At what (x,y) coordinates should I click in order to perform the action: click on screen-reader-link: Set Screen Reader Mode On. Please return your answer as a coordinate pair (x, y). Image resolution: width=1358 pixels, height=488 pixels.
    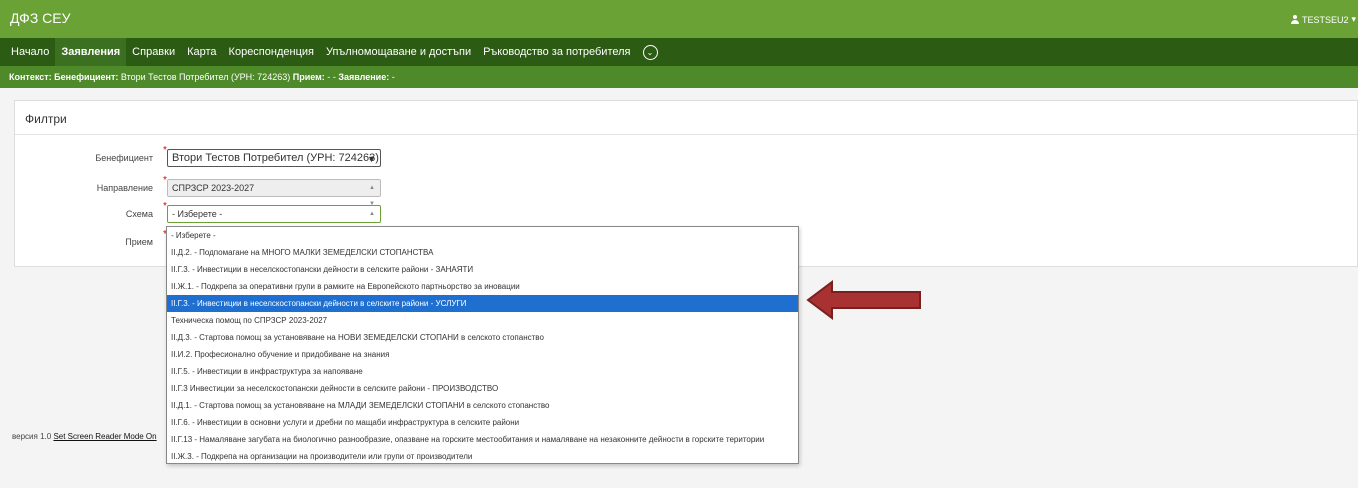
    Looking at the image, I should click on (104, 436).